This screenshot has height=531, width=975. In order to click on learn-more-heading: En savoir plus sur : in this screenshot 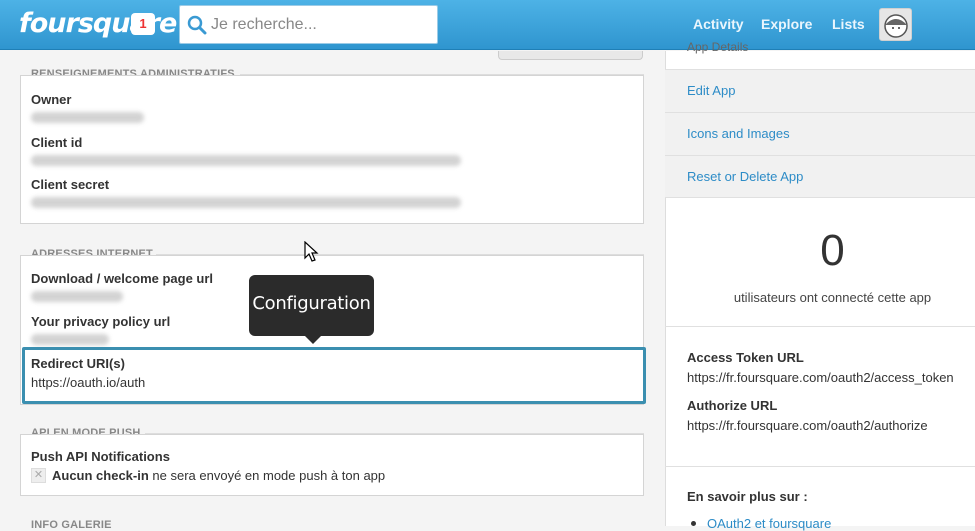, I will do `click(747, 496)`.